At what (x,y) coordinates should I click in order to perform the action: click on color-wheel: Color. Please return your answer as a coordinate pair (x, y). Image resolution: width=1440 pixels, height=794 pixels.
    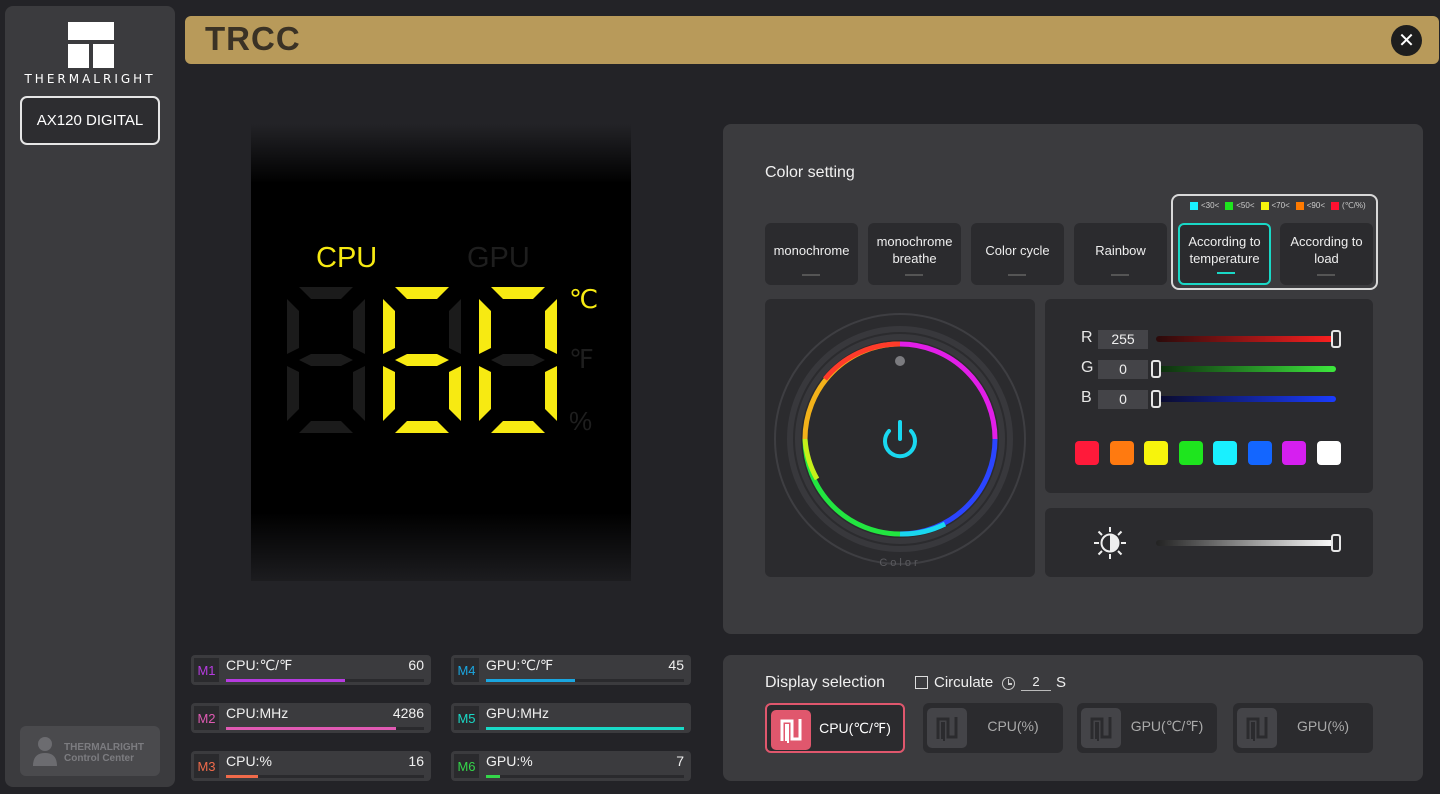
    Looking at the image, I should click on (900, 438).